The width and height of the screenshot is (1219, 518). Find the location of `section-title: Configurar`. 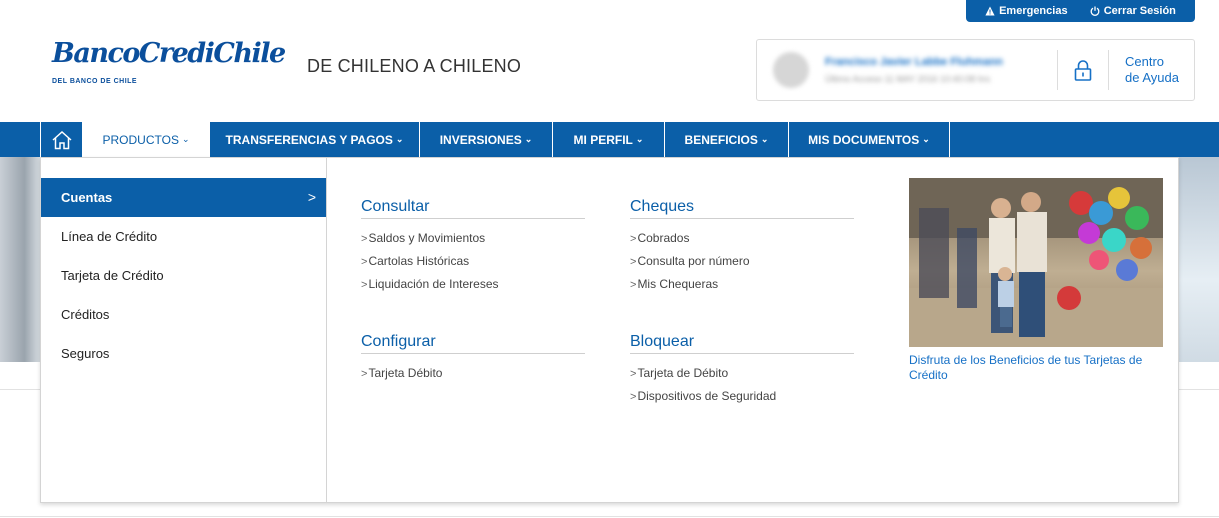

section-title: Configurar is located at coordinates (473, 343).